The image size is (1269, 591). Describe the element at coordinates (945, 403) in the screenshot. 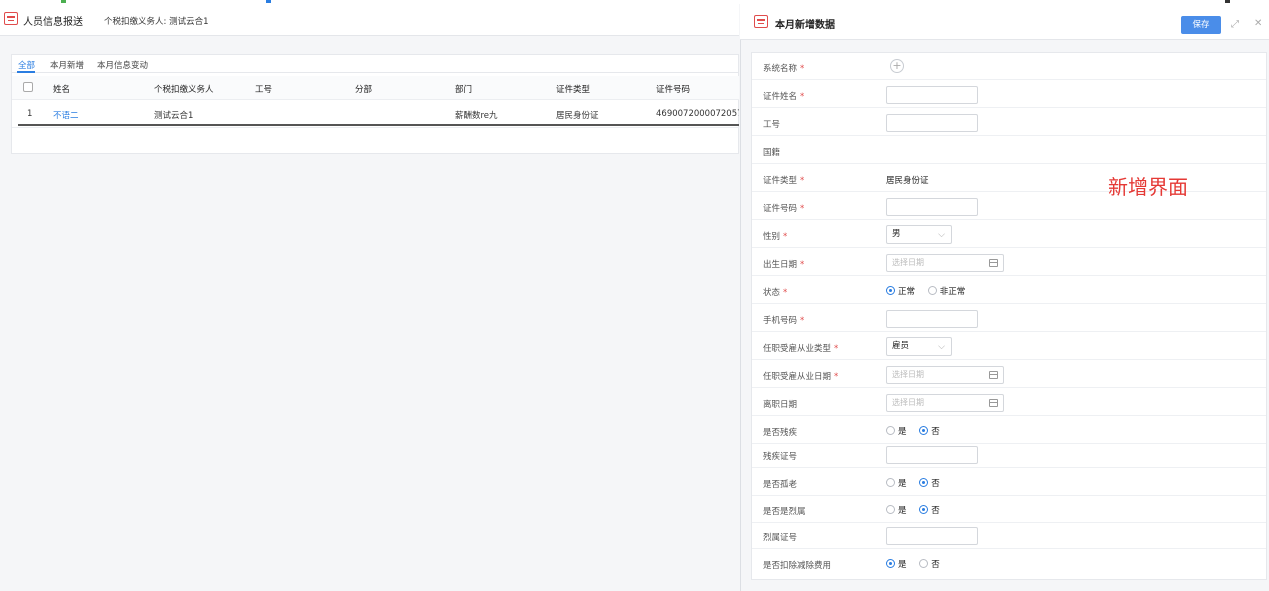

I see `leave-date-picker: 选择日期` at that location.